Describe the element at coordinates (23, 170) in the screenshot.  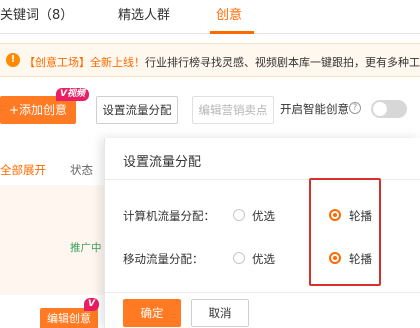
I see `expand-all-link: 全部展开` at that location.